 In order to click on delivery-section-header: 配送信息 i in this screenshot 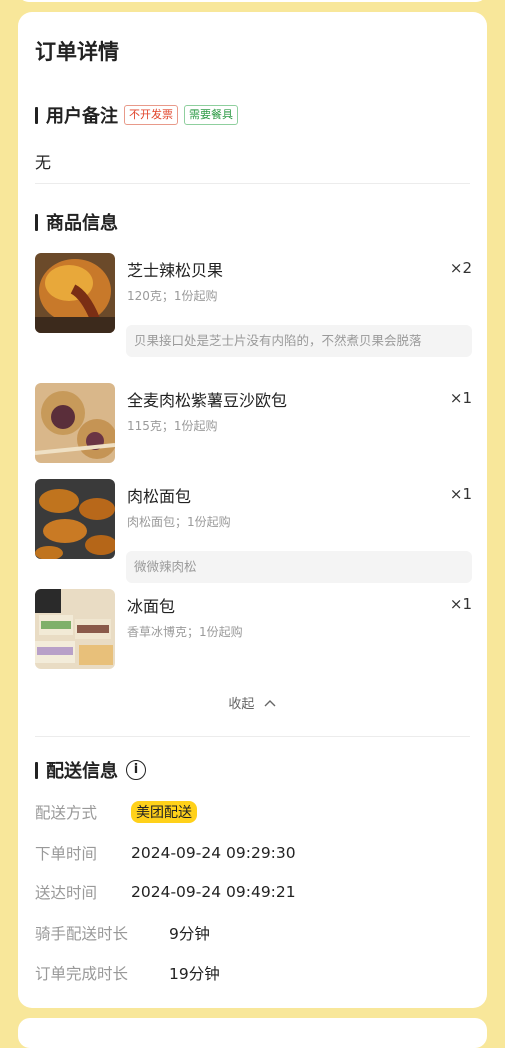, I will do `click(90, 770)`.